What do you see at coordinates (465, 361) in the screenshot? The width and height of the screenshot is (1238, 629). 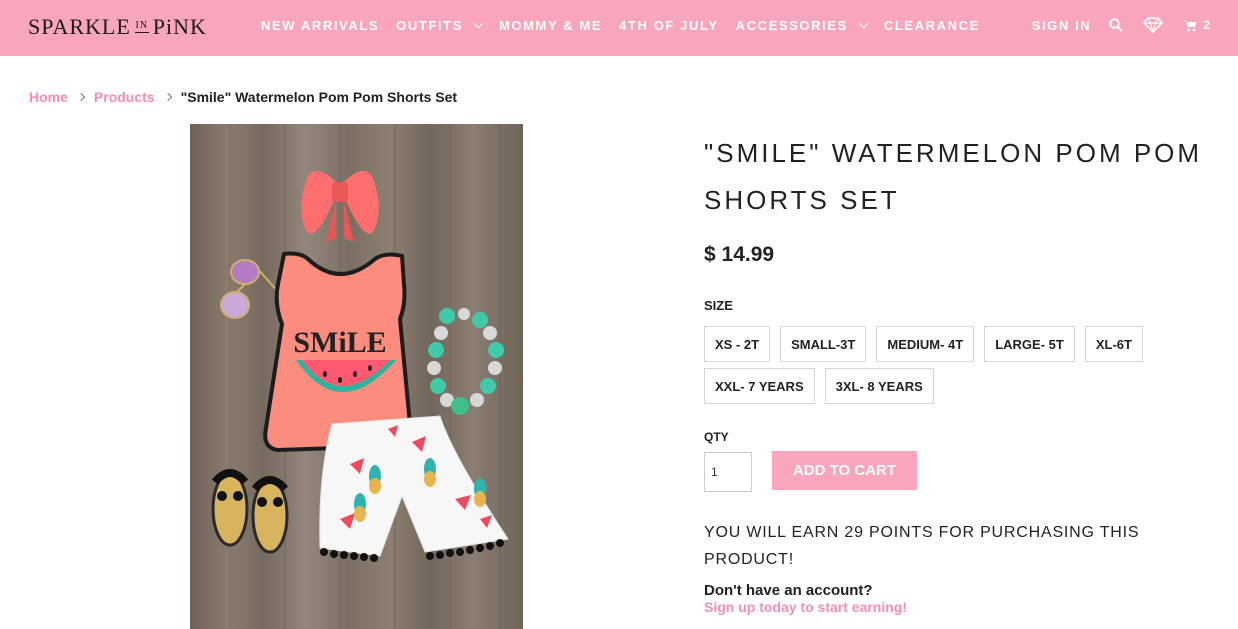 I see `bubble-necklace` at bounding box center [465, 361].